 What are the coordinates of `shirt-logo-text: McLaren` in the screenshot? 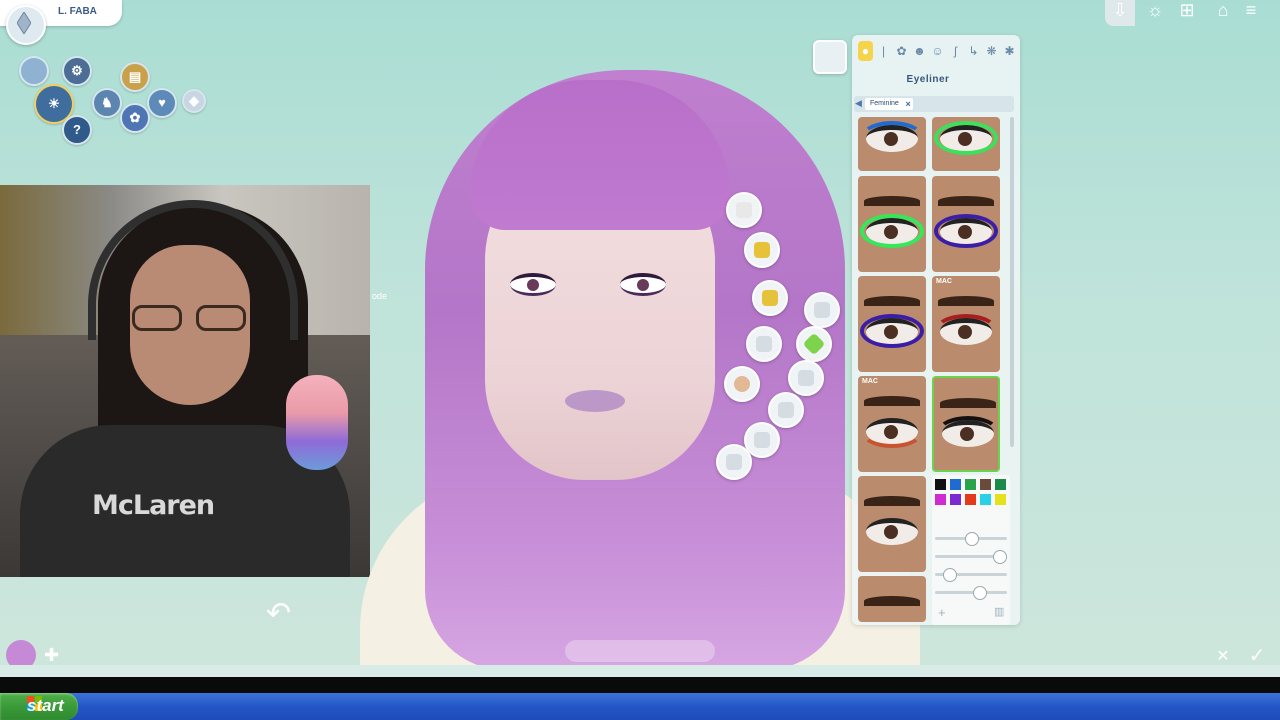 It's located at (153, 505).